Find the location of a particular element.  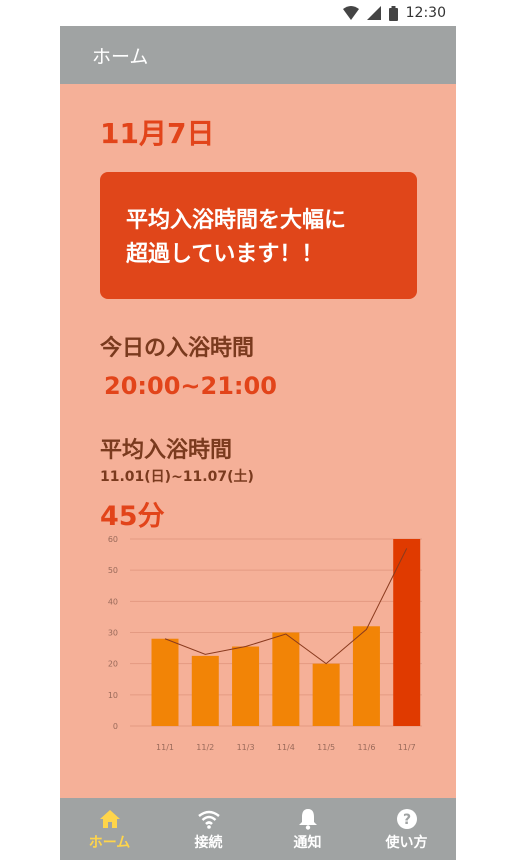

y-tick-label: 50 is located at coordinates (113, 570).